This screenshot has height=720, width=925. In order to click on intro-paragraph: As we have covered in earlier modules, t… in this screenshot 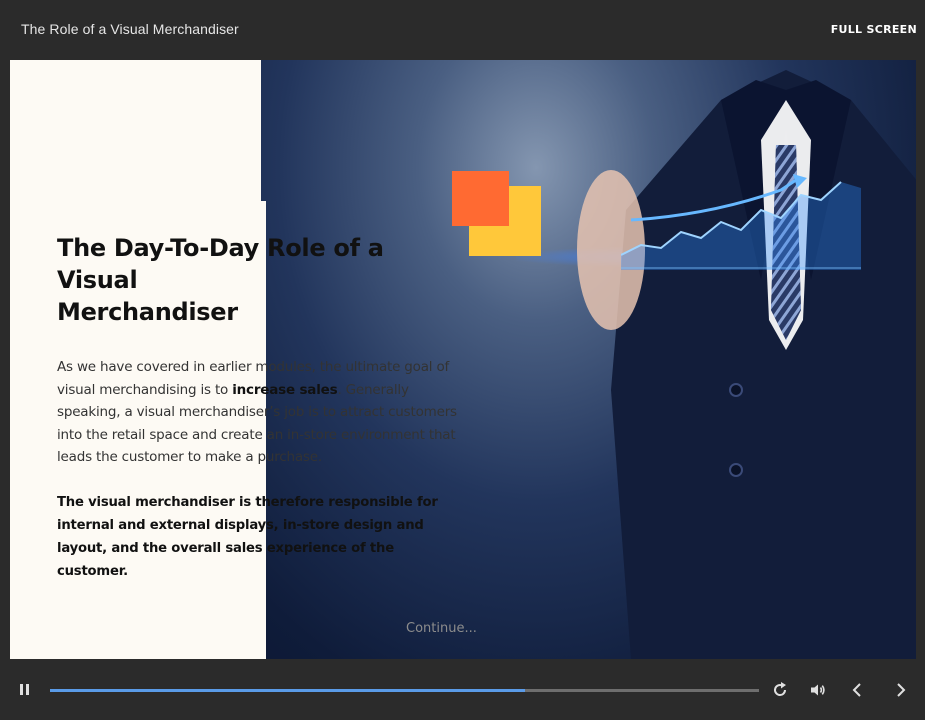, I will do `click(262, 412)`.